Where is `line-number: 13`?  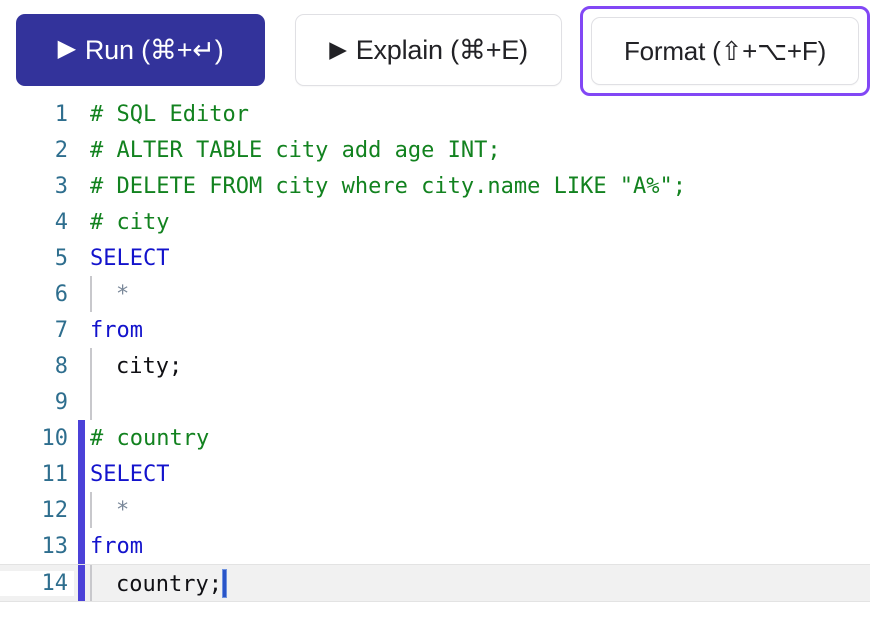 line-number: 13 is located at coordinates (55, 546).